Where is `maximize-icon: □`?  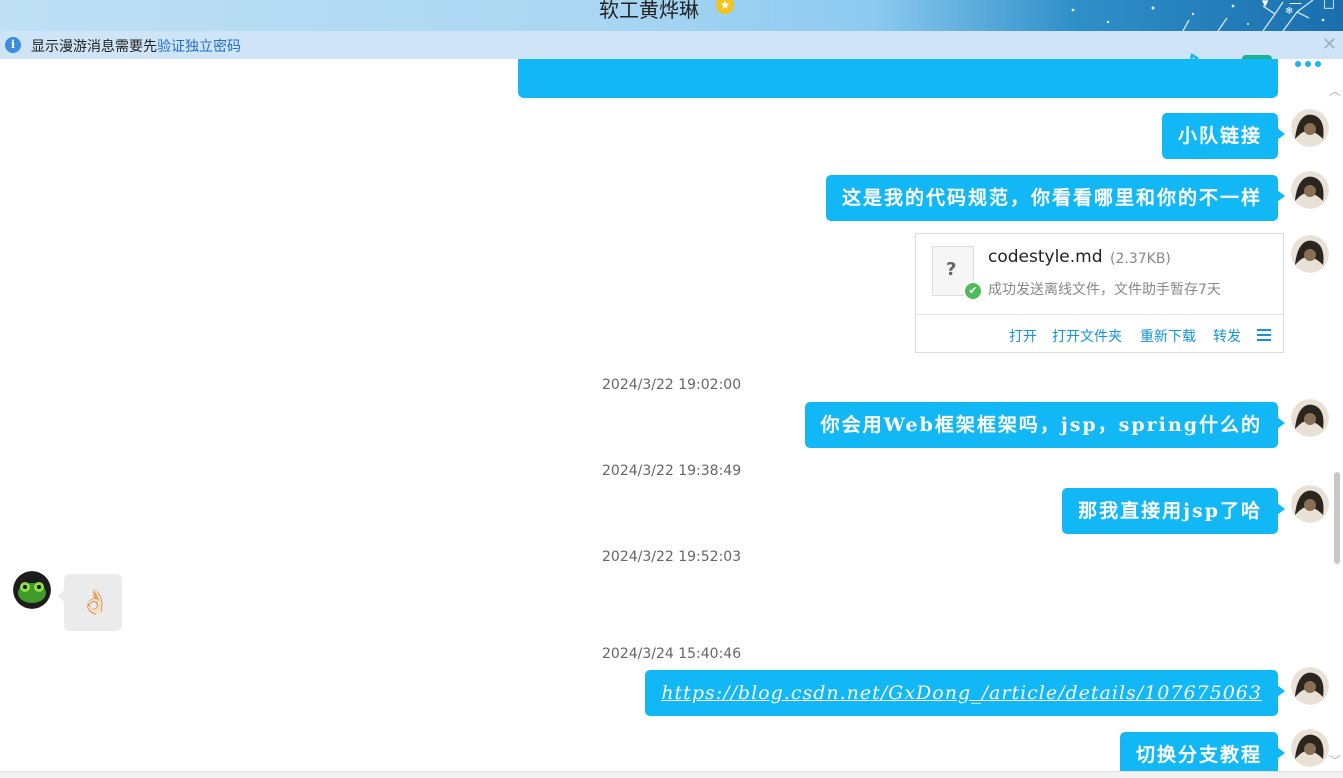
maximize-icon: □ is located at coordinates (1329, 5).